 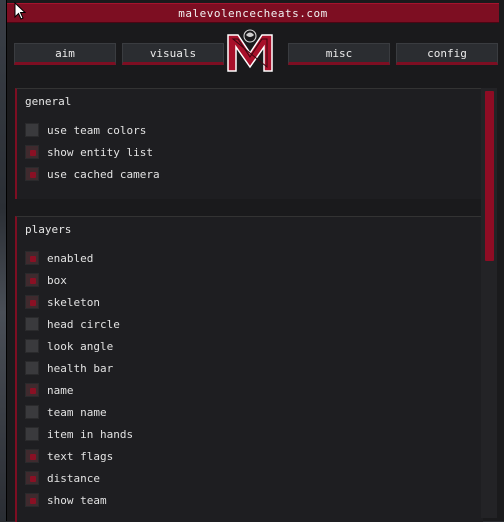 I want to click on tab-config: config, so click(x=447, y=54).